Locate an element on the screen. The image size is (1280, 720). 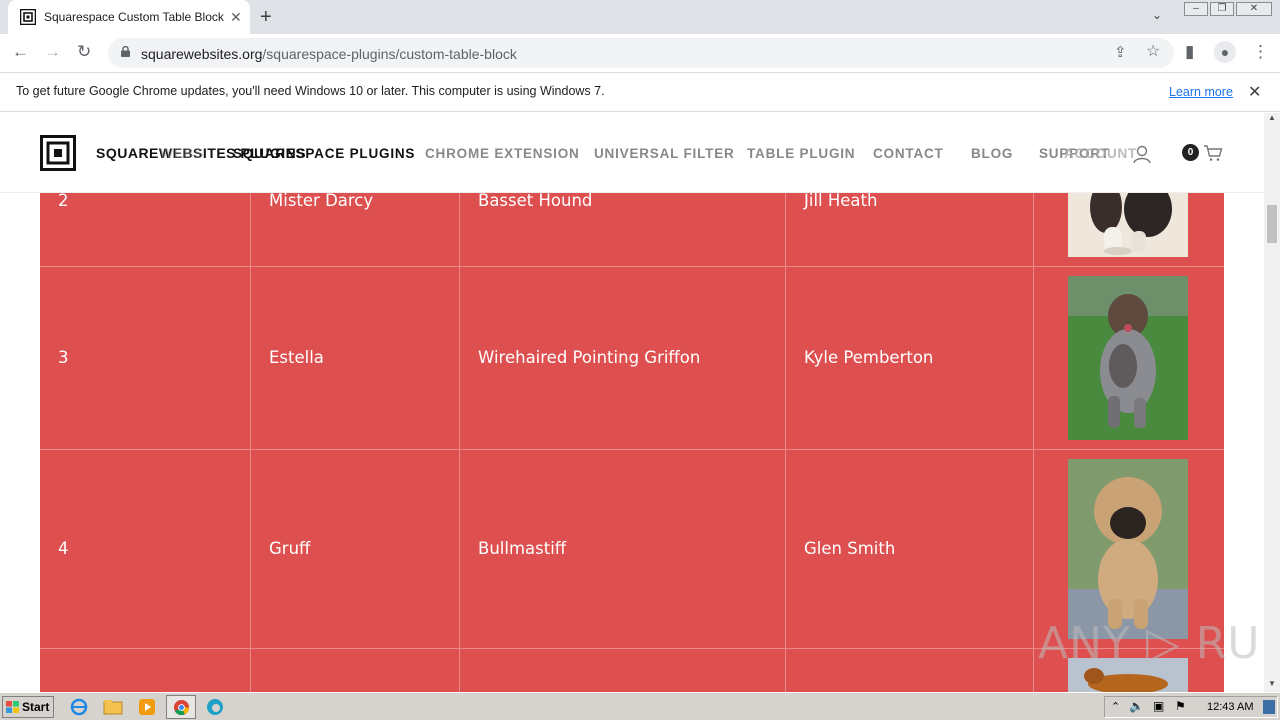
learn-more-link: Learn more is located at coordinates (1201, 92).